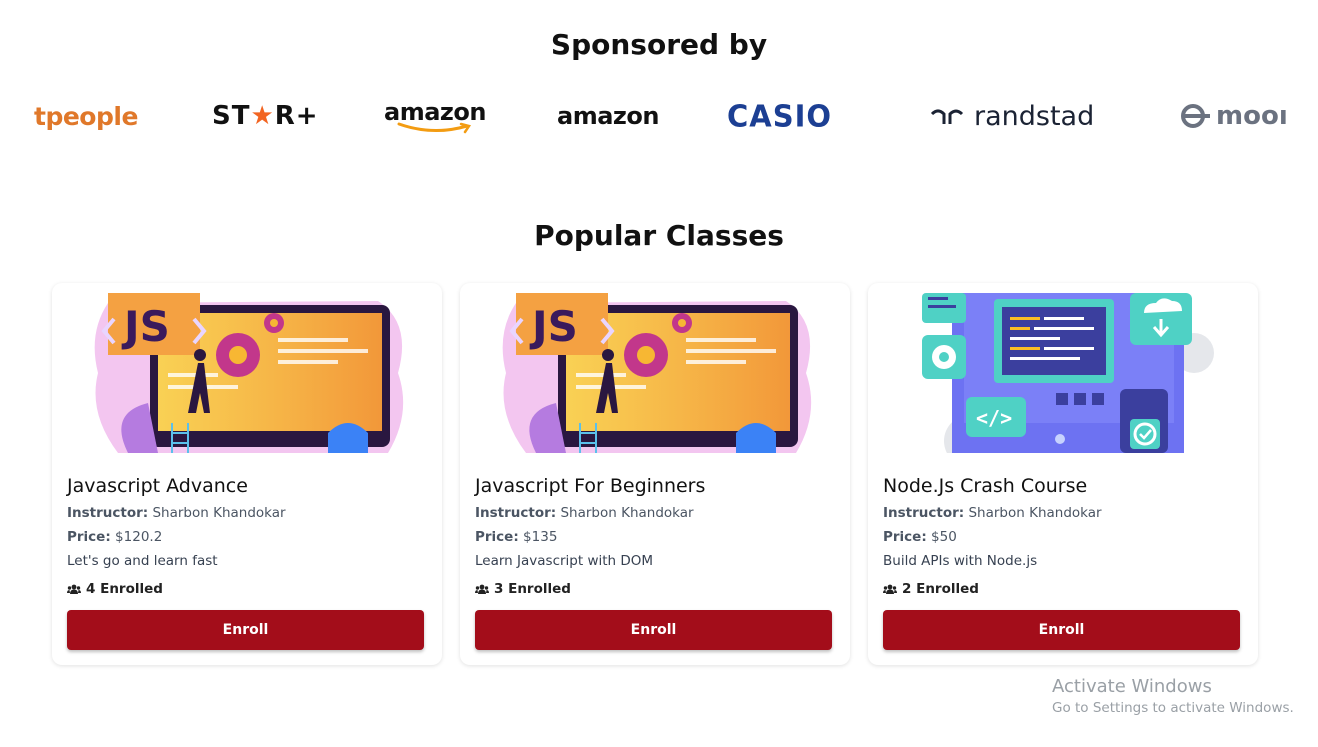 This screenshot has width=1318, height=747. I want to click on star-plus-logo: ST ★ R+, so click(265, 116).